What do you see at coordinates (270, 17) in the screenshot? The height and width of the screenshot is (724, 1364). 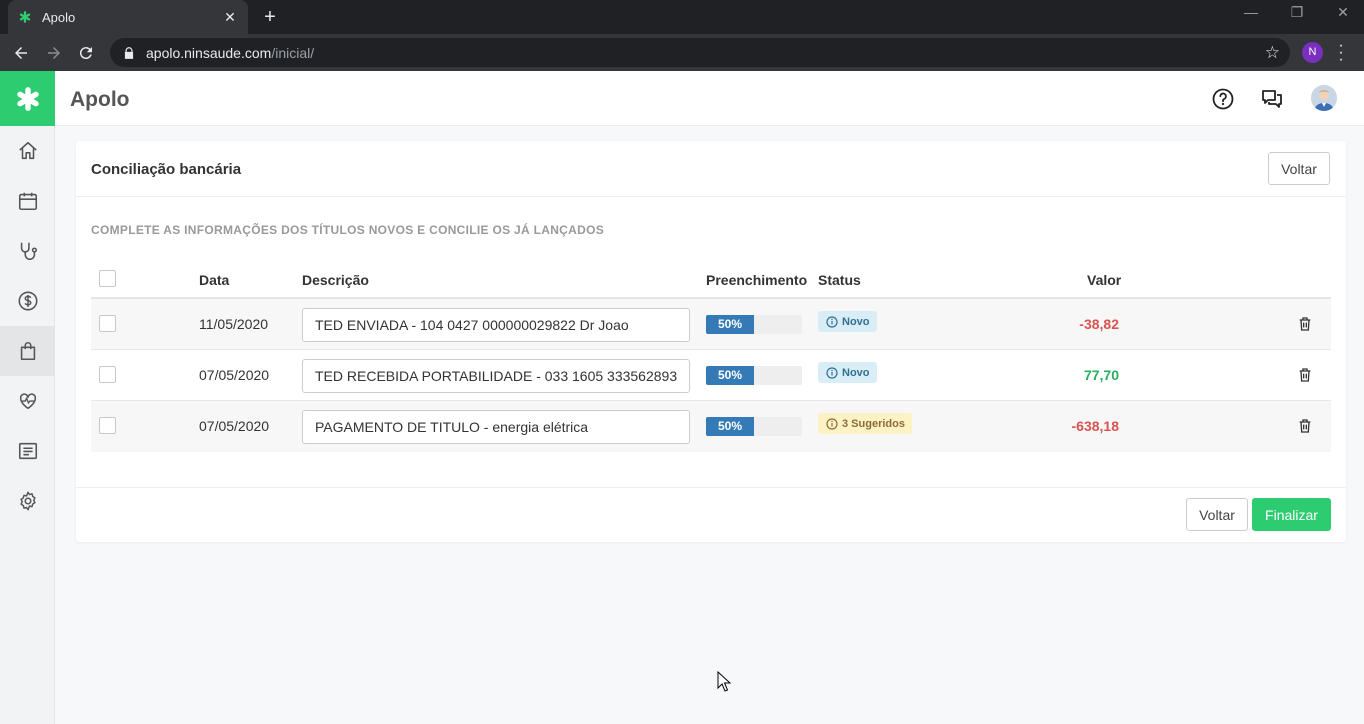 I see `new-tab-plus-icon: +` at bounding box center [270, 17].